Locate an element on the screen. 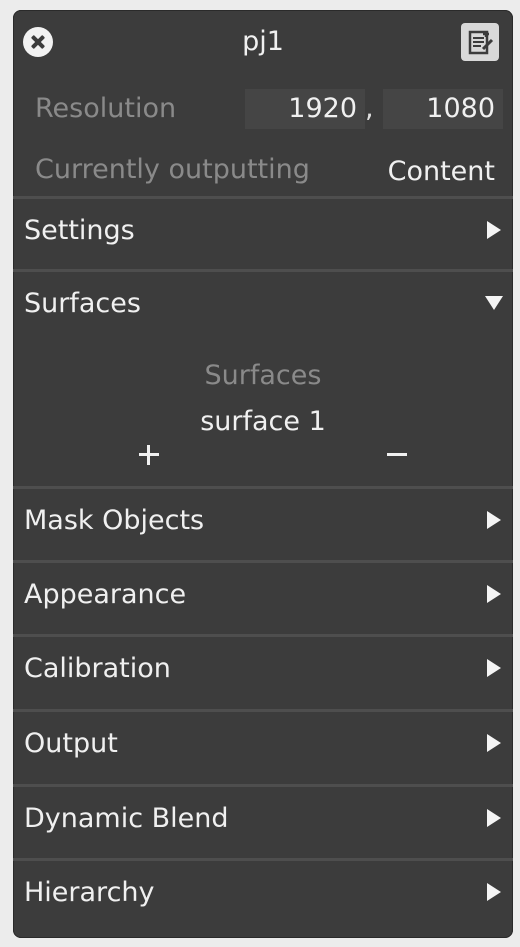  section-appearance-label: Appearance is located at coordinates (105, 594).